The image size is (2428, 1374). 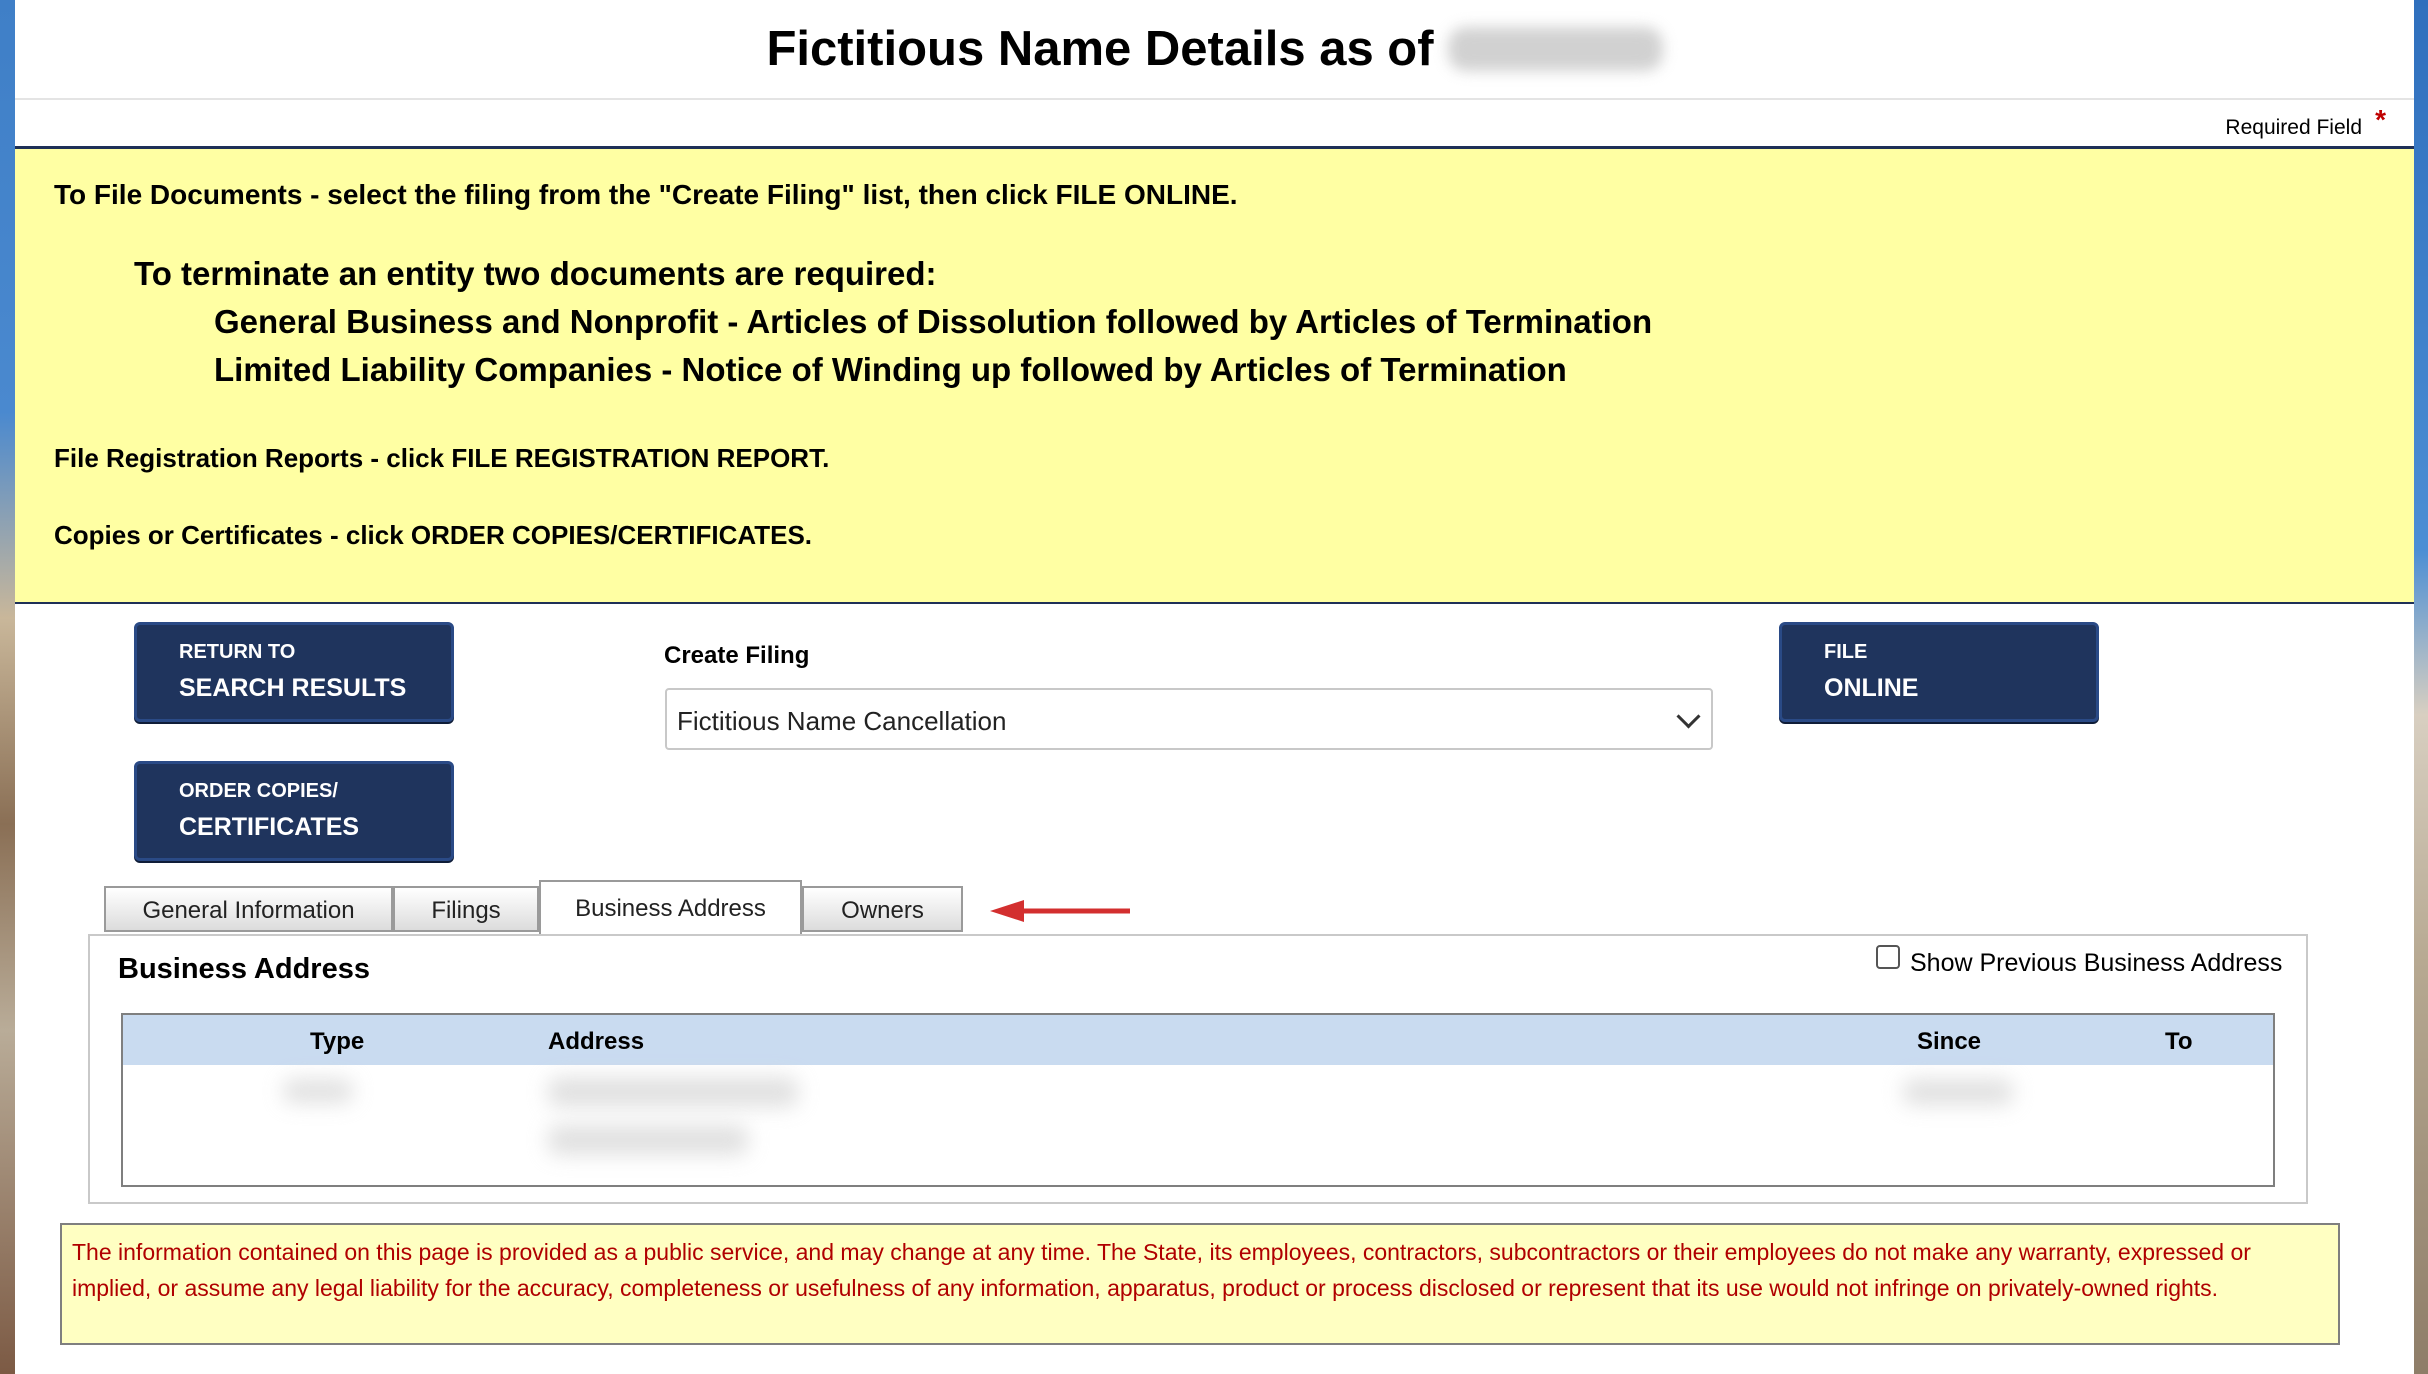 What do you see at coordinates (258, 791) in the screenshot?
I see `order-button-small-label: ORDER COPIES/` at bounding box center [258, 791].